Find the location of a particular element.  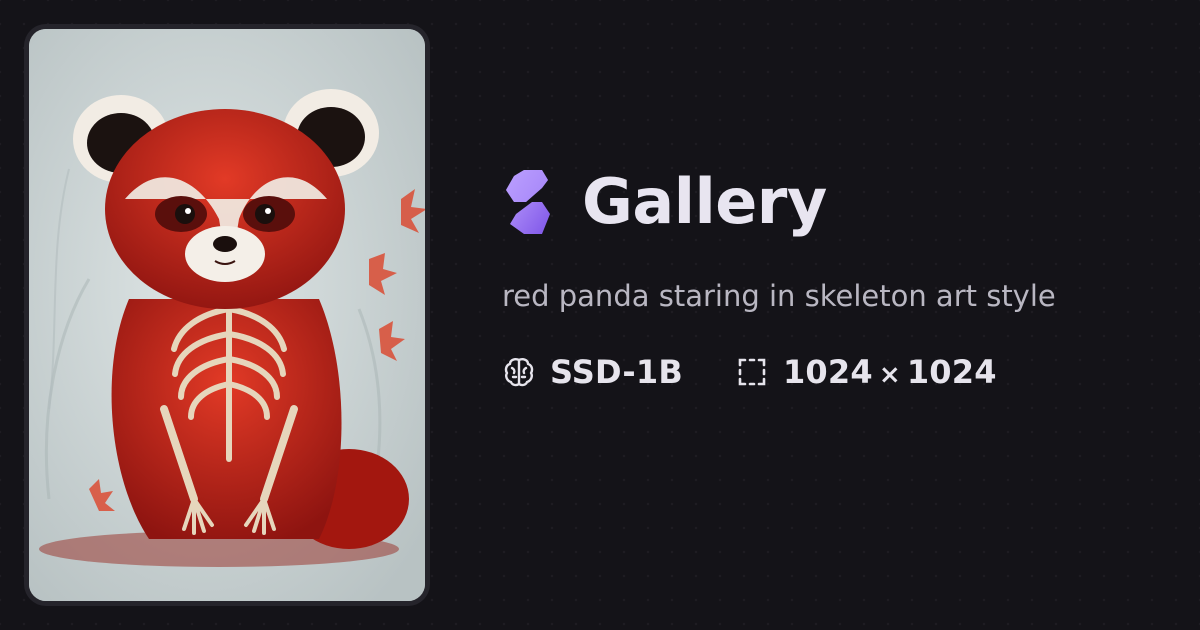

dashed-square-icon is located at coordinates (752, 372).